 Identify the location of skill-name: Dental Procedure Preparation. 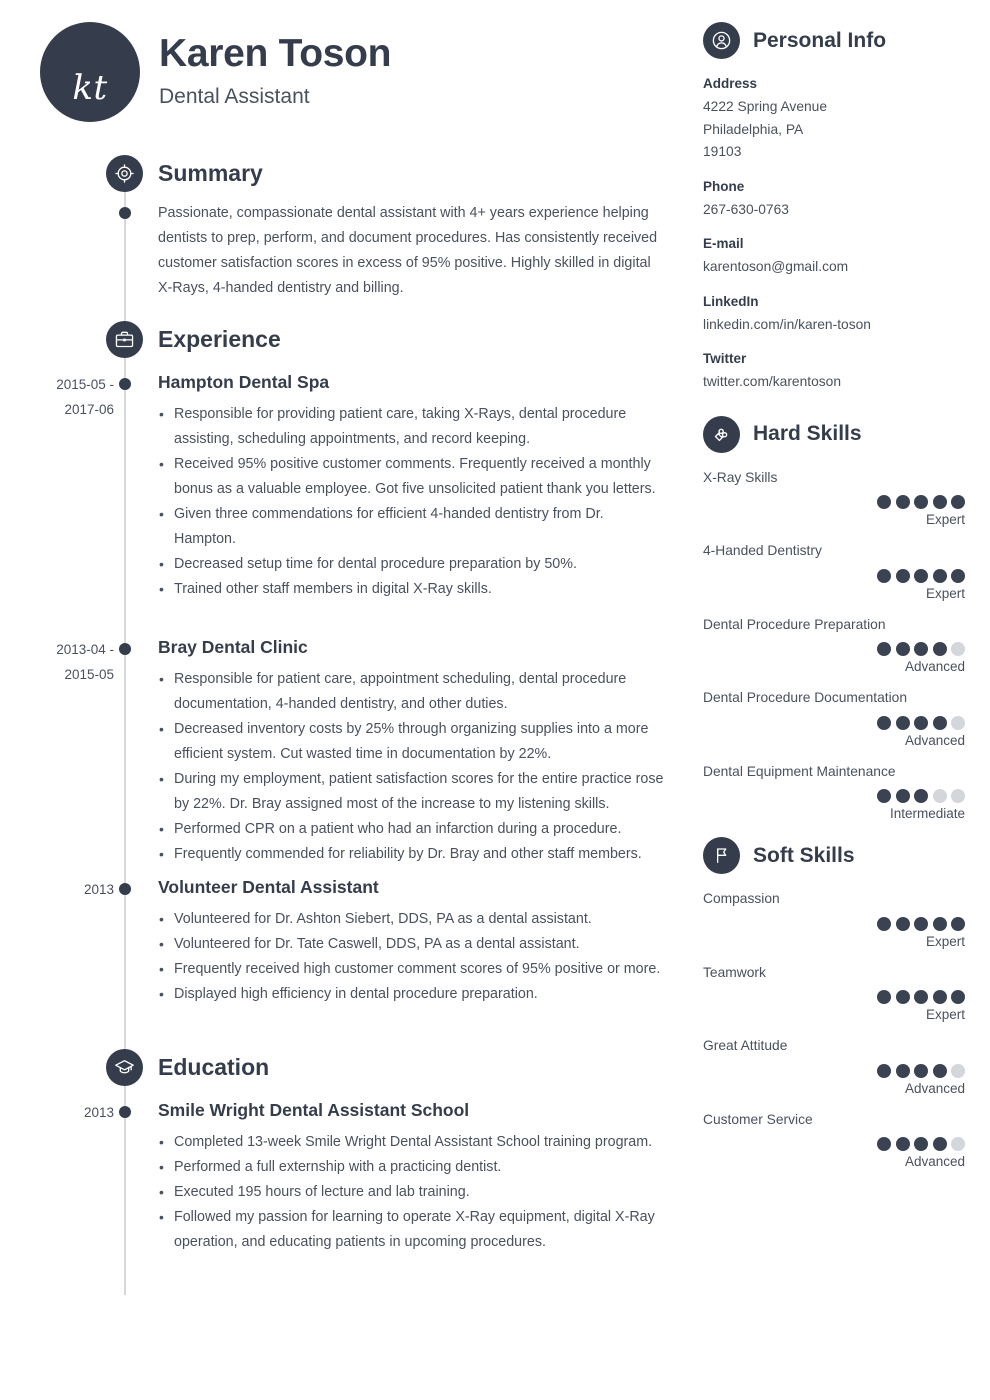
(794, 624).